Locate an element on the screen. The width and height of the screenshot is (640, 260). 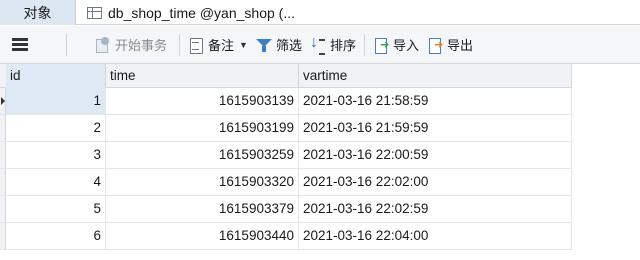
table-row: 1 1615903139 2021-03-16 21:58:59 is located at coordinates (286, 101).